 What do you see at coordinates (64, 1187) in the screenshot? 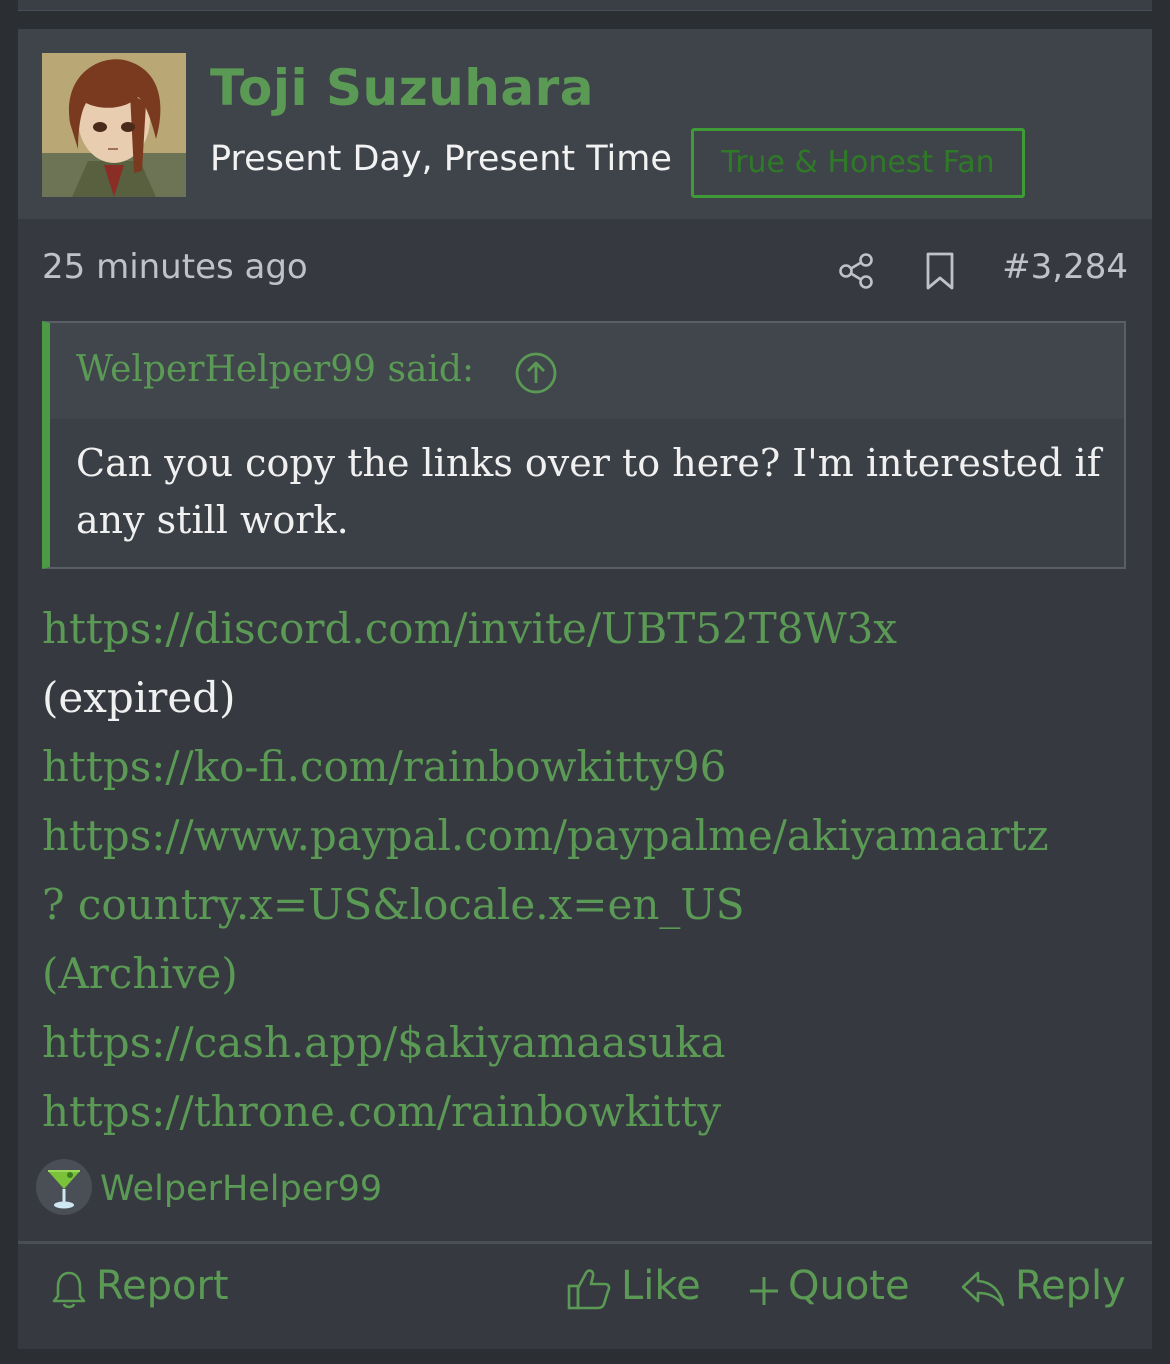
I see `cocktail-glass-icon` at bounding box center [64, 1187].